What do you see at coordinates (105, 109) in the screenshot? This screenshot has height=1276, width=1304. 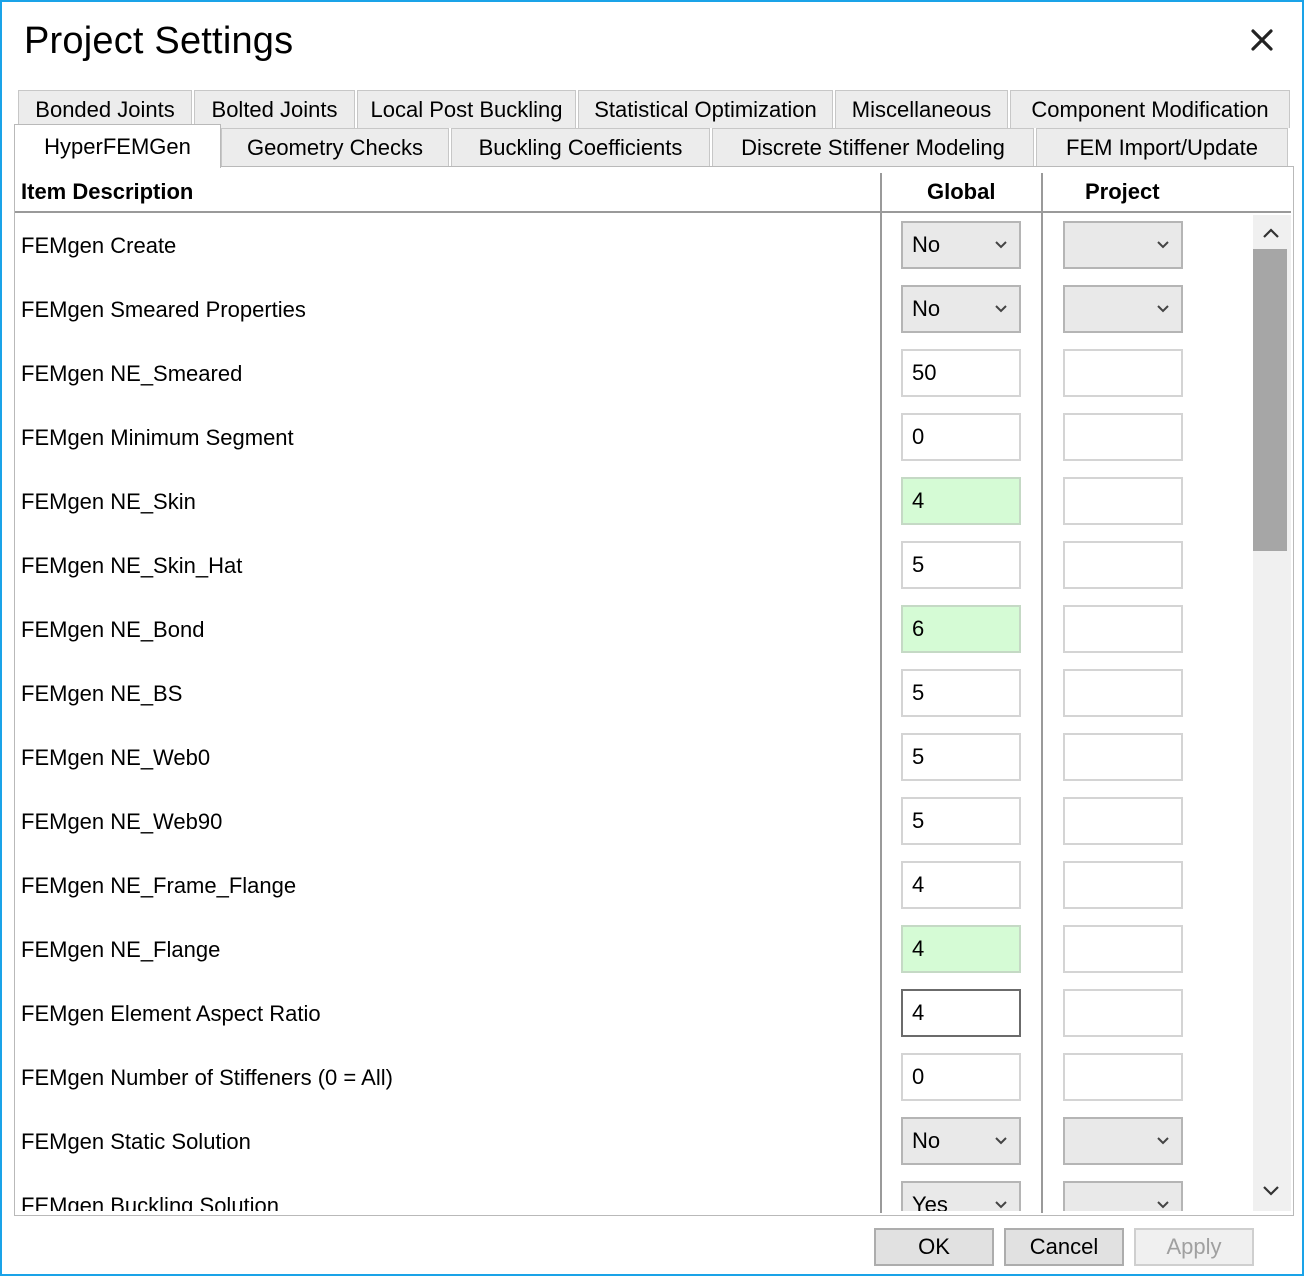 I see `tab-bonded-joints: Bonded Joints` at bounding box center [105, 109].